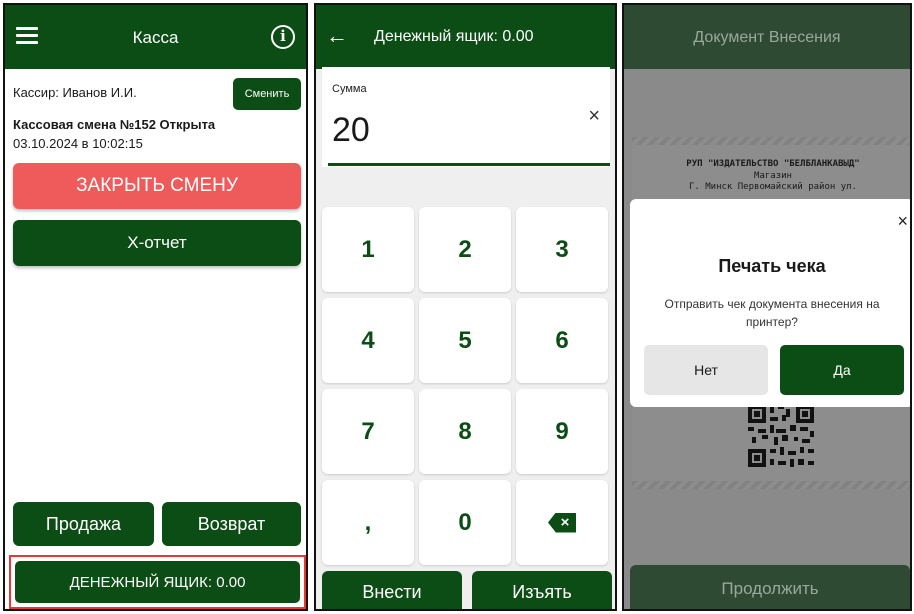  I want to click on screen-title: Документ Внесения, so click(767, 37).